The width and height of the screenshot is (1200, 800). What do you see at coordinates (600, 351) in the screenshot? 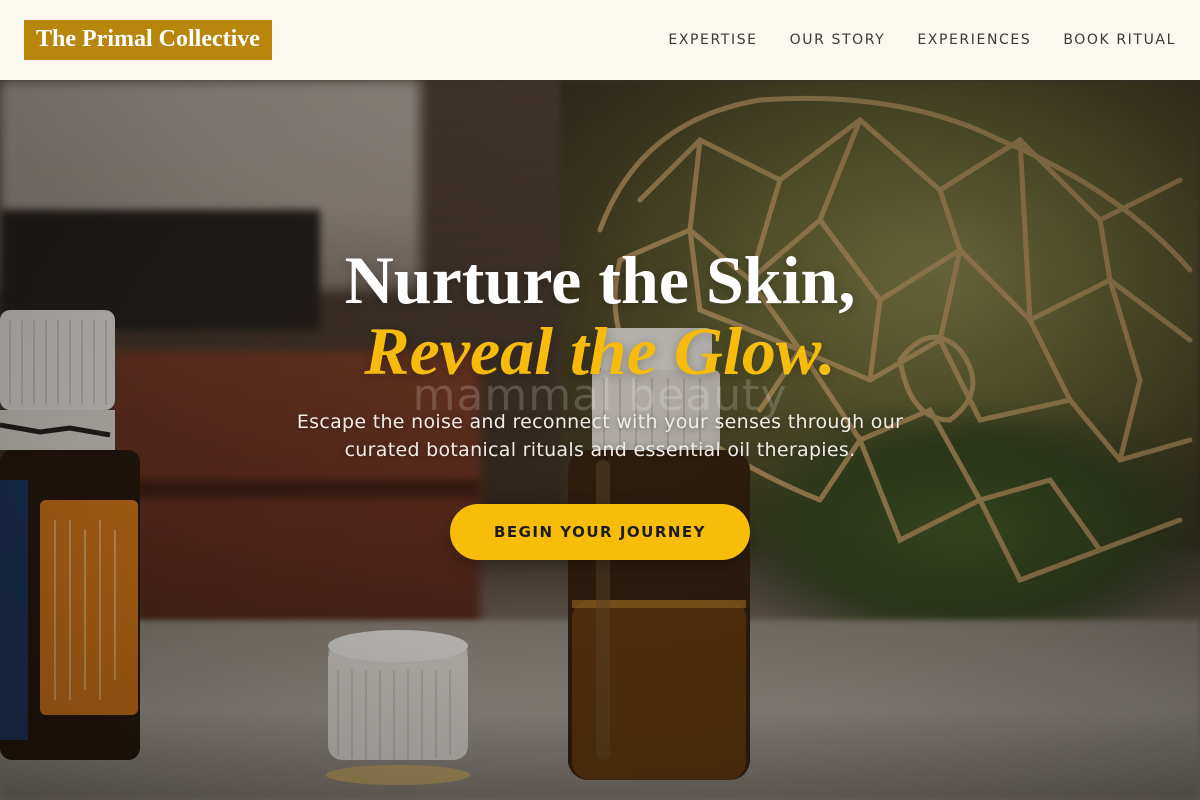
I see `hero-headline-line2: Reveal the Glow.` at bounding box center [600, 351].